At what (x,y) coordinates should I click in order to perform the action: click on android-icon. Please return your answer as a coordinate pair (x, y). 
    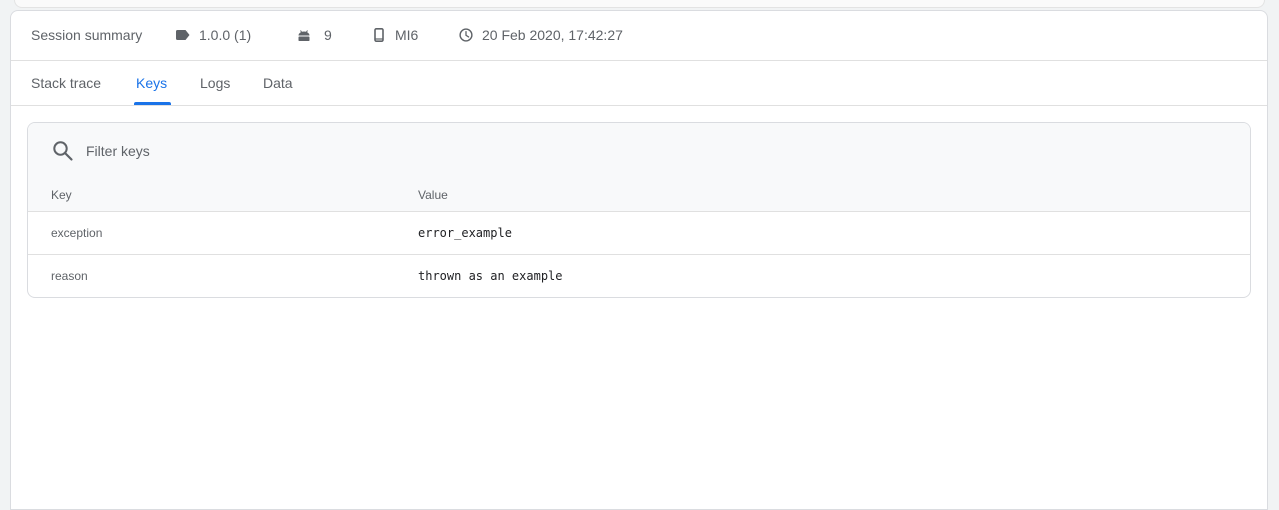
    Looking at the image, I should click on (304, 35).